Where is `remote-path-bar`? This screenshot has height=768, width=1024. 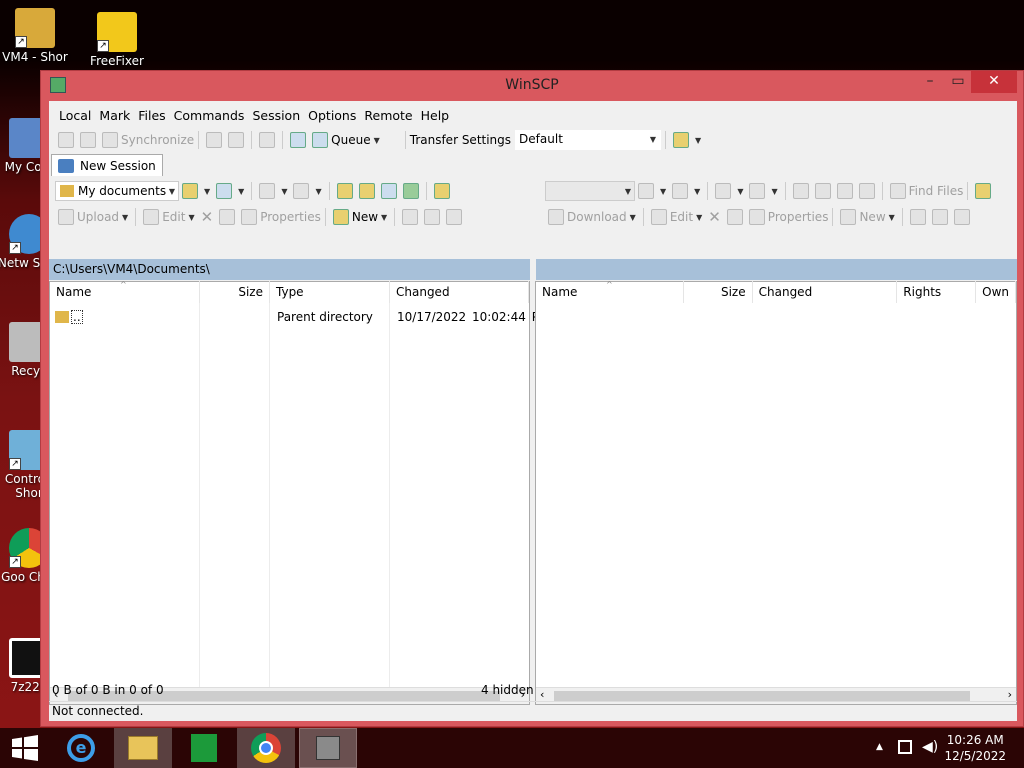
remote-path-bar is located at coordinates (776, 269).